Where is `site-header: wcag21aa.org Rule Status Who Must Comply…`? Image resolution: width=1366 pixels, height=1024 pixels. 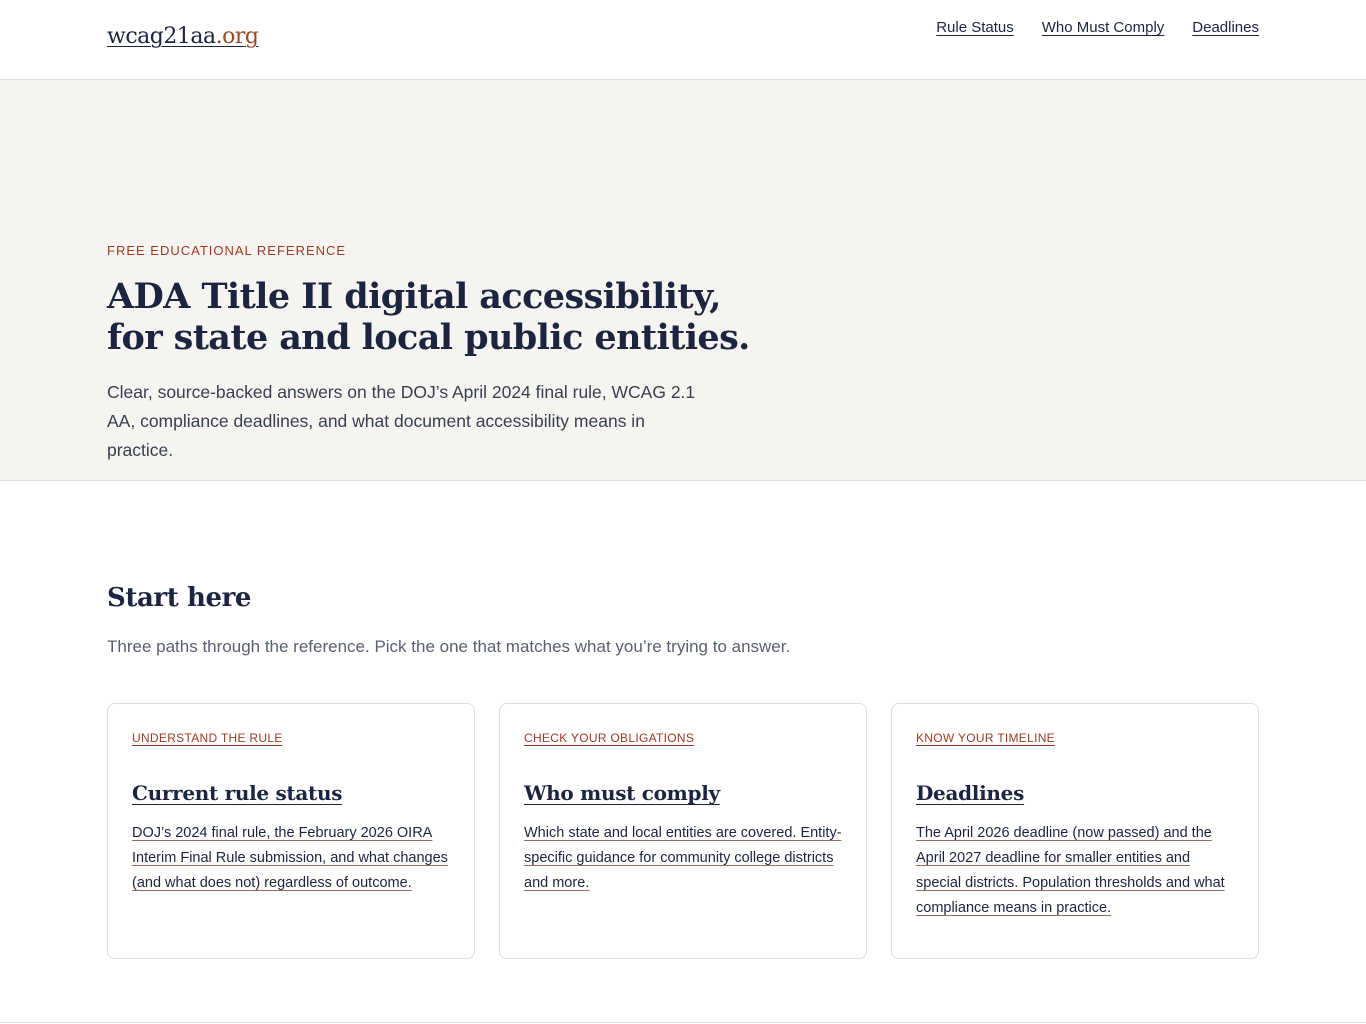 site-header: wcag21aa.org Rule Status Who Must Comply… is located at coordinates (683, 40).